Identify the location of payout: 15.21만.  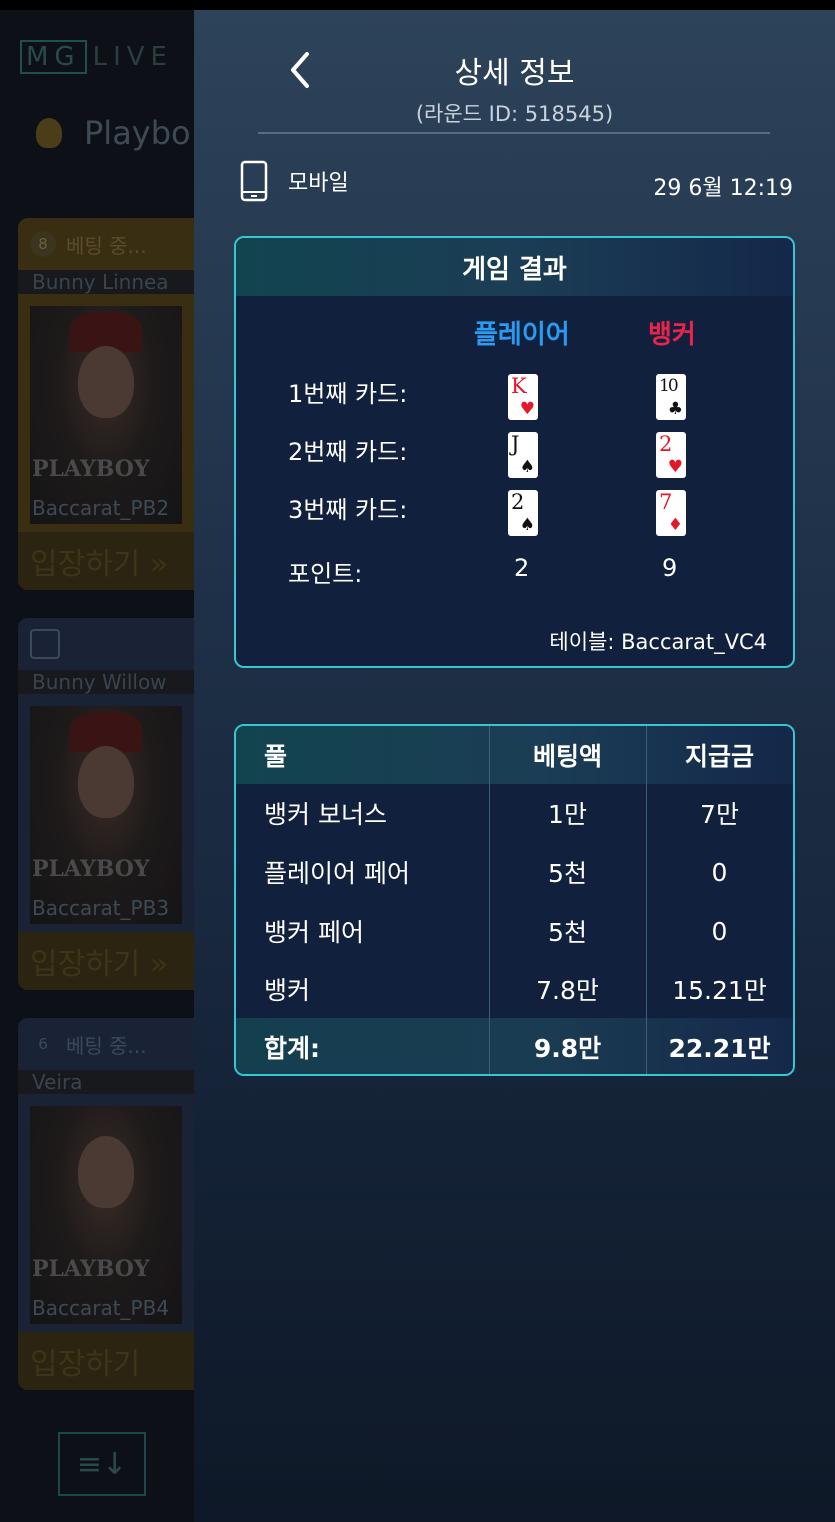
(719, 990).